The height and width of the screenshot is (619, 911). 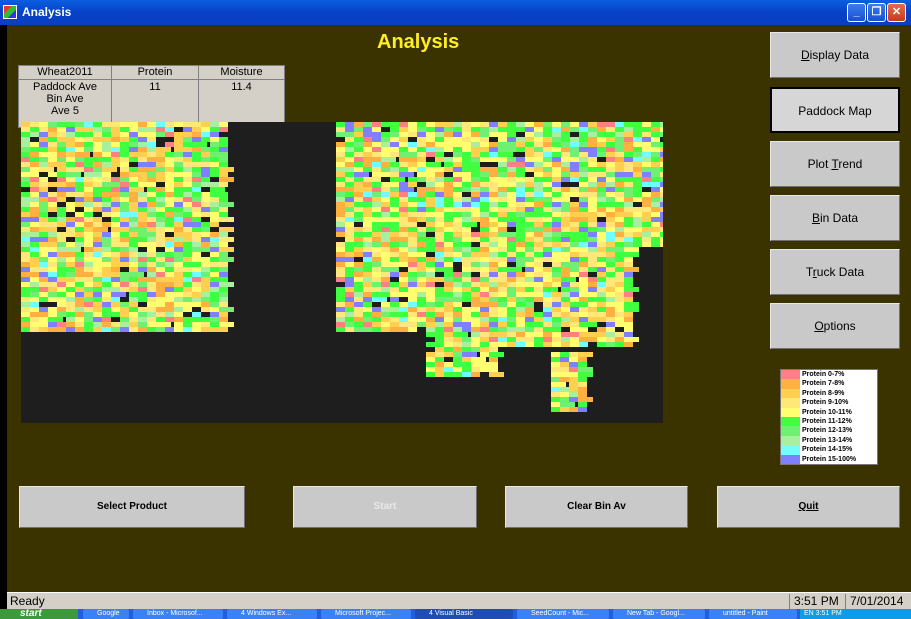 What do you see at coordinates (27, 601) in the screenshot?
I see `status-text: Ready` at bounding box center [27, 601].